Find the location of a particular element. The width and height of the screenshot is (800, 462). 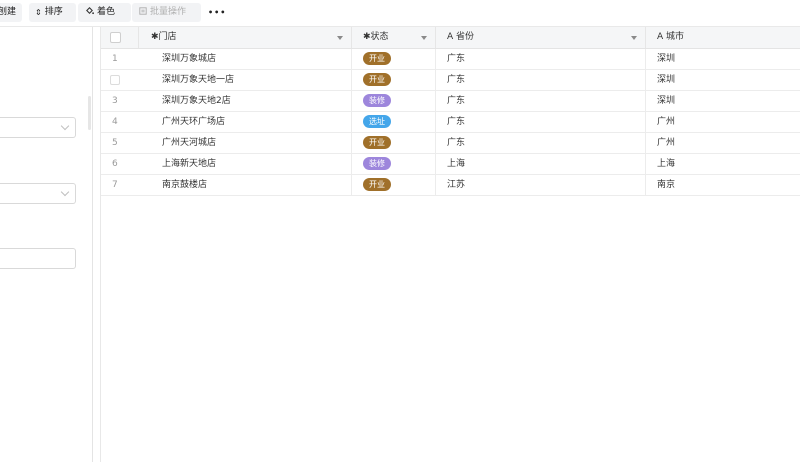

sort-button-label: 排序 is located at coordinates (53, 12).